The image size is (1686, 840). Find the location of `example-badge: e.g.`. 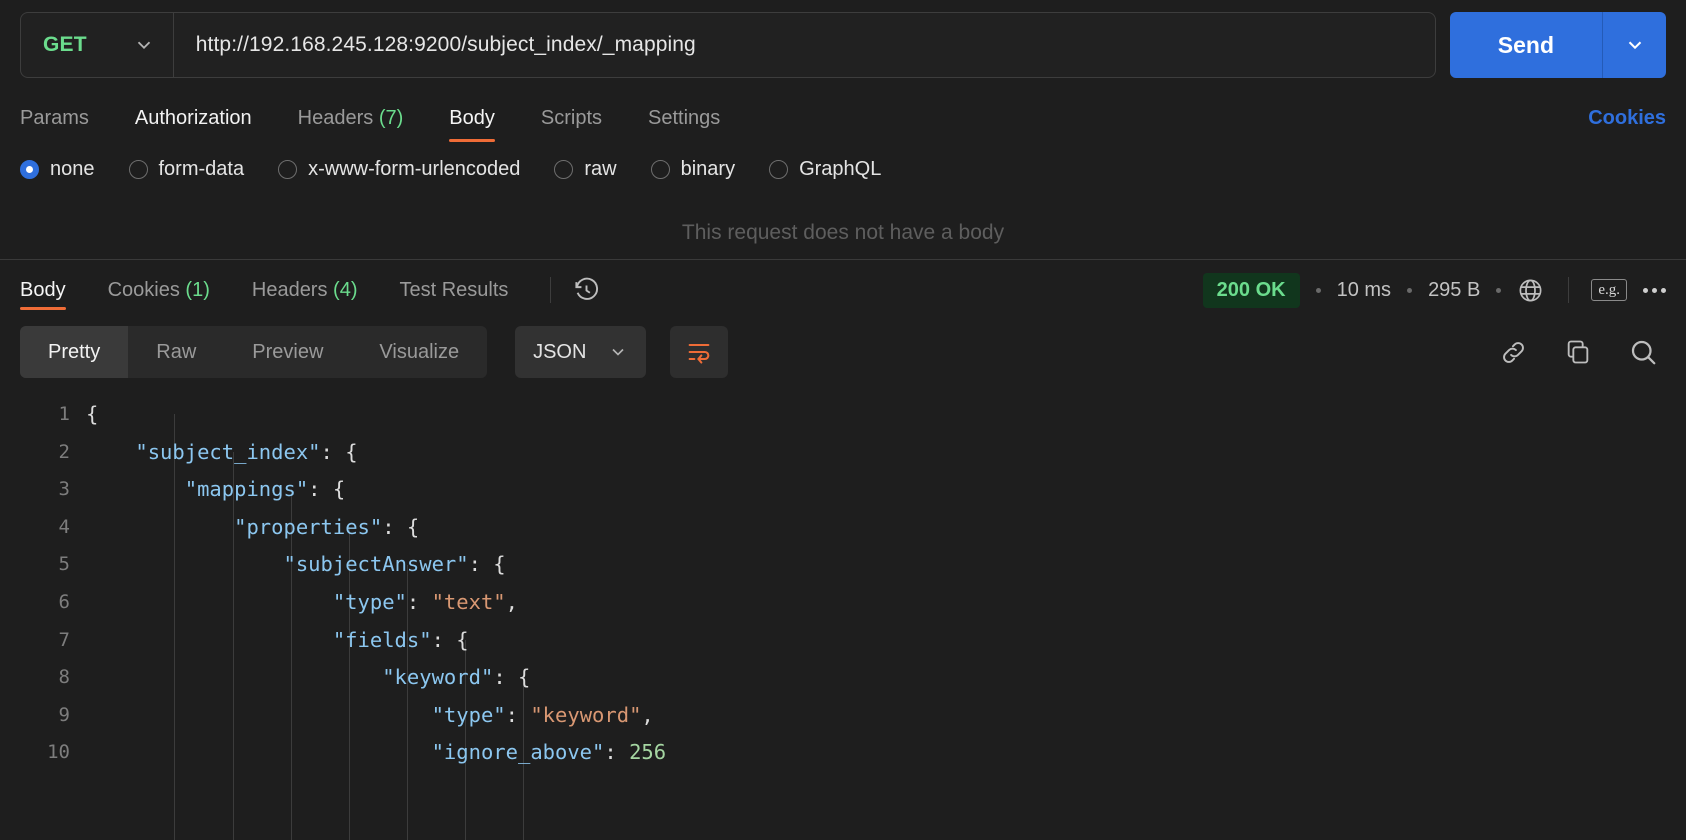

example-badge: e.g. is located at coordinates (1609, 290).